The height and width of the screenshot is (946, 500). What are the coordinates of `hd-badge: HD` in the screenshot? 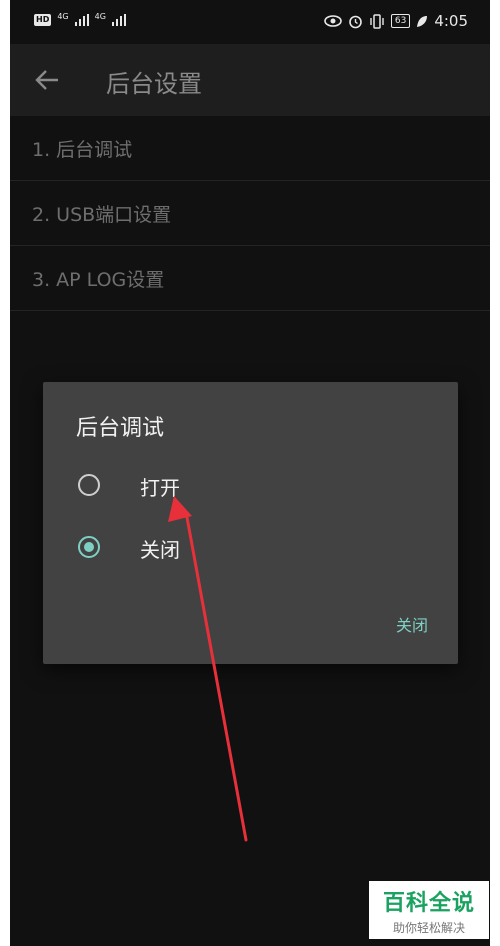 It's located at (43, 20).